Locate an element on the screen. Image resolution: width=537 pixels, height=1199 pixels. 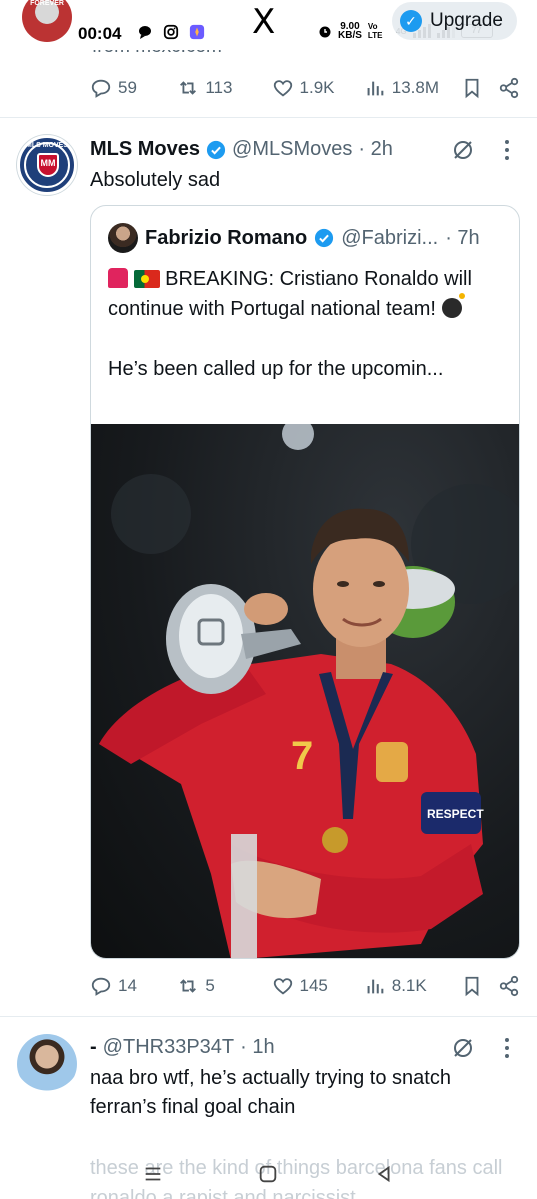
author-handle: @MLSMoves is located at coordinates (292, 149).